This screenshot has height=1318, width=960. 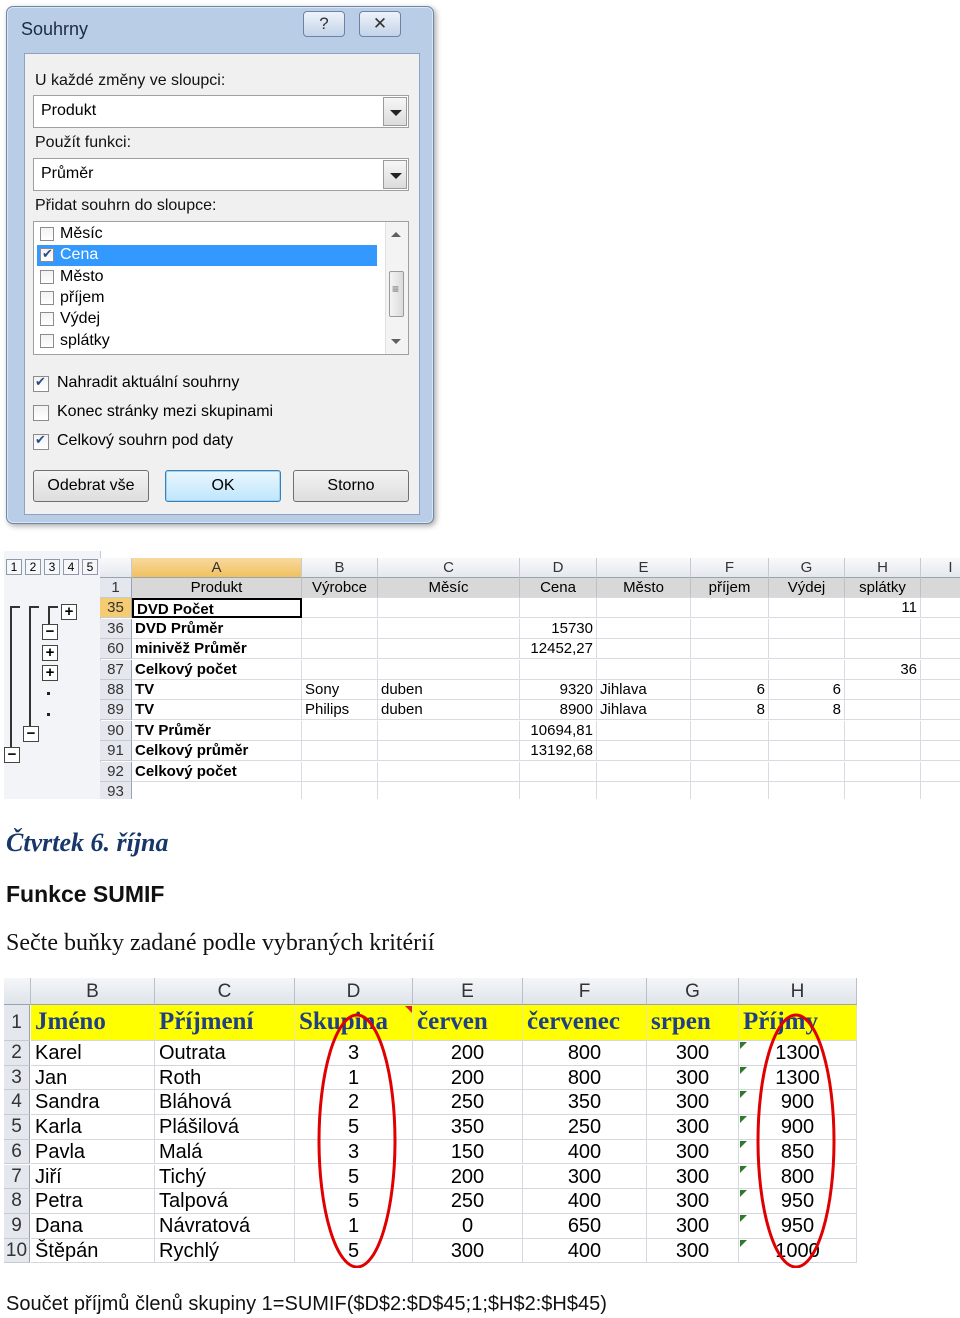 What do you see at coordinates (807, 568) in the screenshot?
I see `column-header-g: G` at bounding box center [807, 568].